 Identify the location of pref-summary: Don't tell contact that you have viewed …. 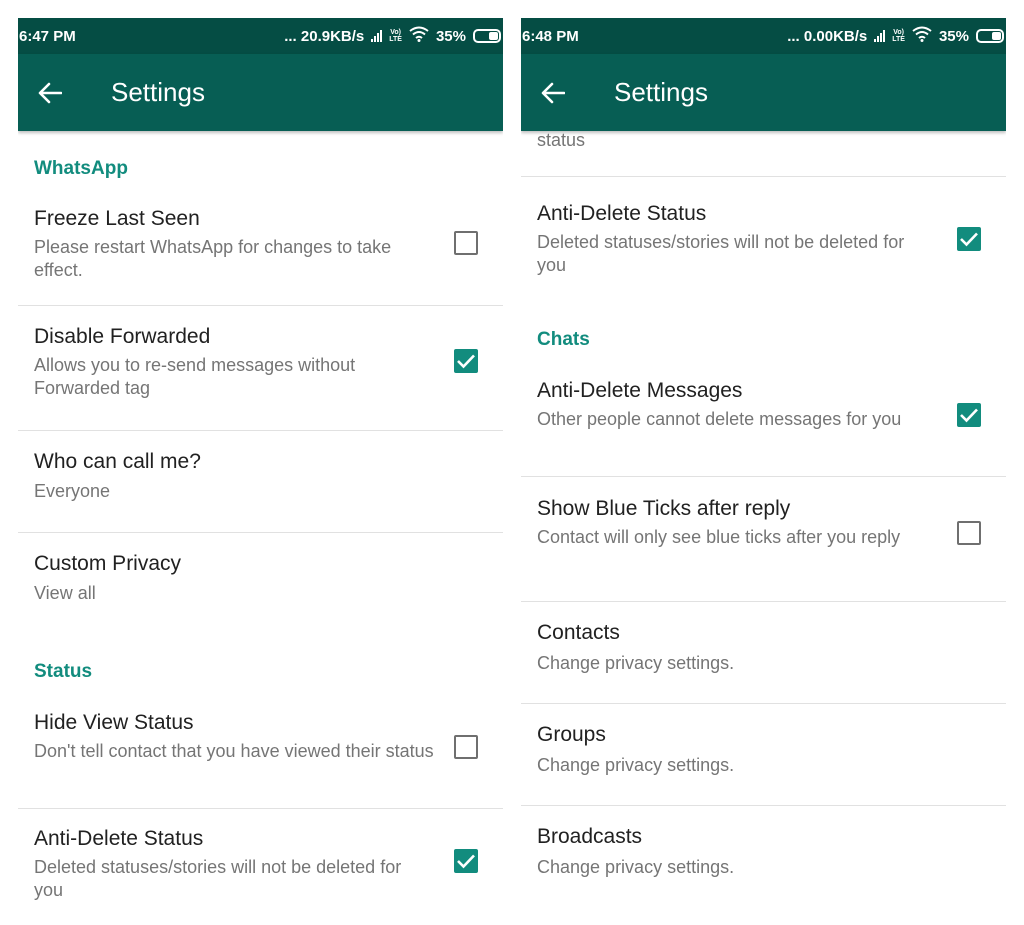
(234, 751).